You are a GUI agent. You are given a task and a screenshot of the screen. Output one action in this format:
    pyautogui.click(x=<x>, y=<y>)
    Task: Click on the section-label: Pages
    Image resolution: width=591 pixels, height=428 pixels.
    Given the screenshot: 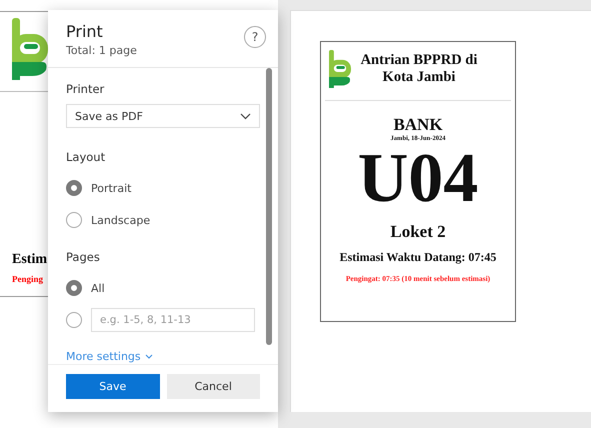 What is the action you would take?
    pyautogui.click(x=83, y=257)
    